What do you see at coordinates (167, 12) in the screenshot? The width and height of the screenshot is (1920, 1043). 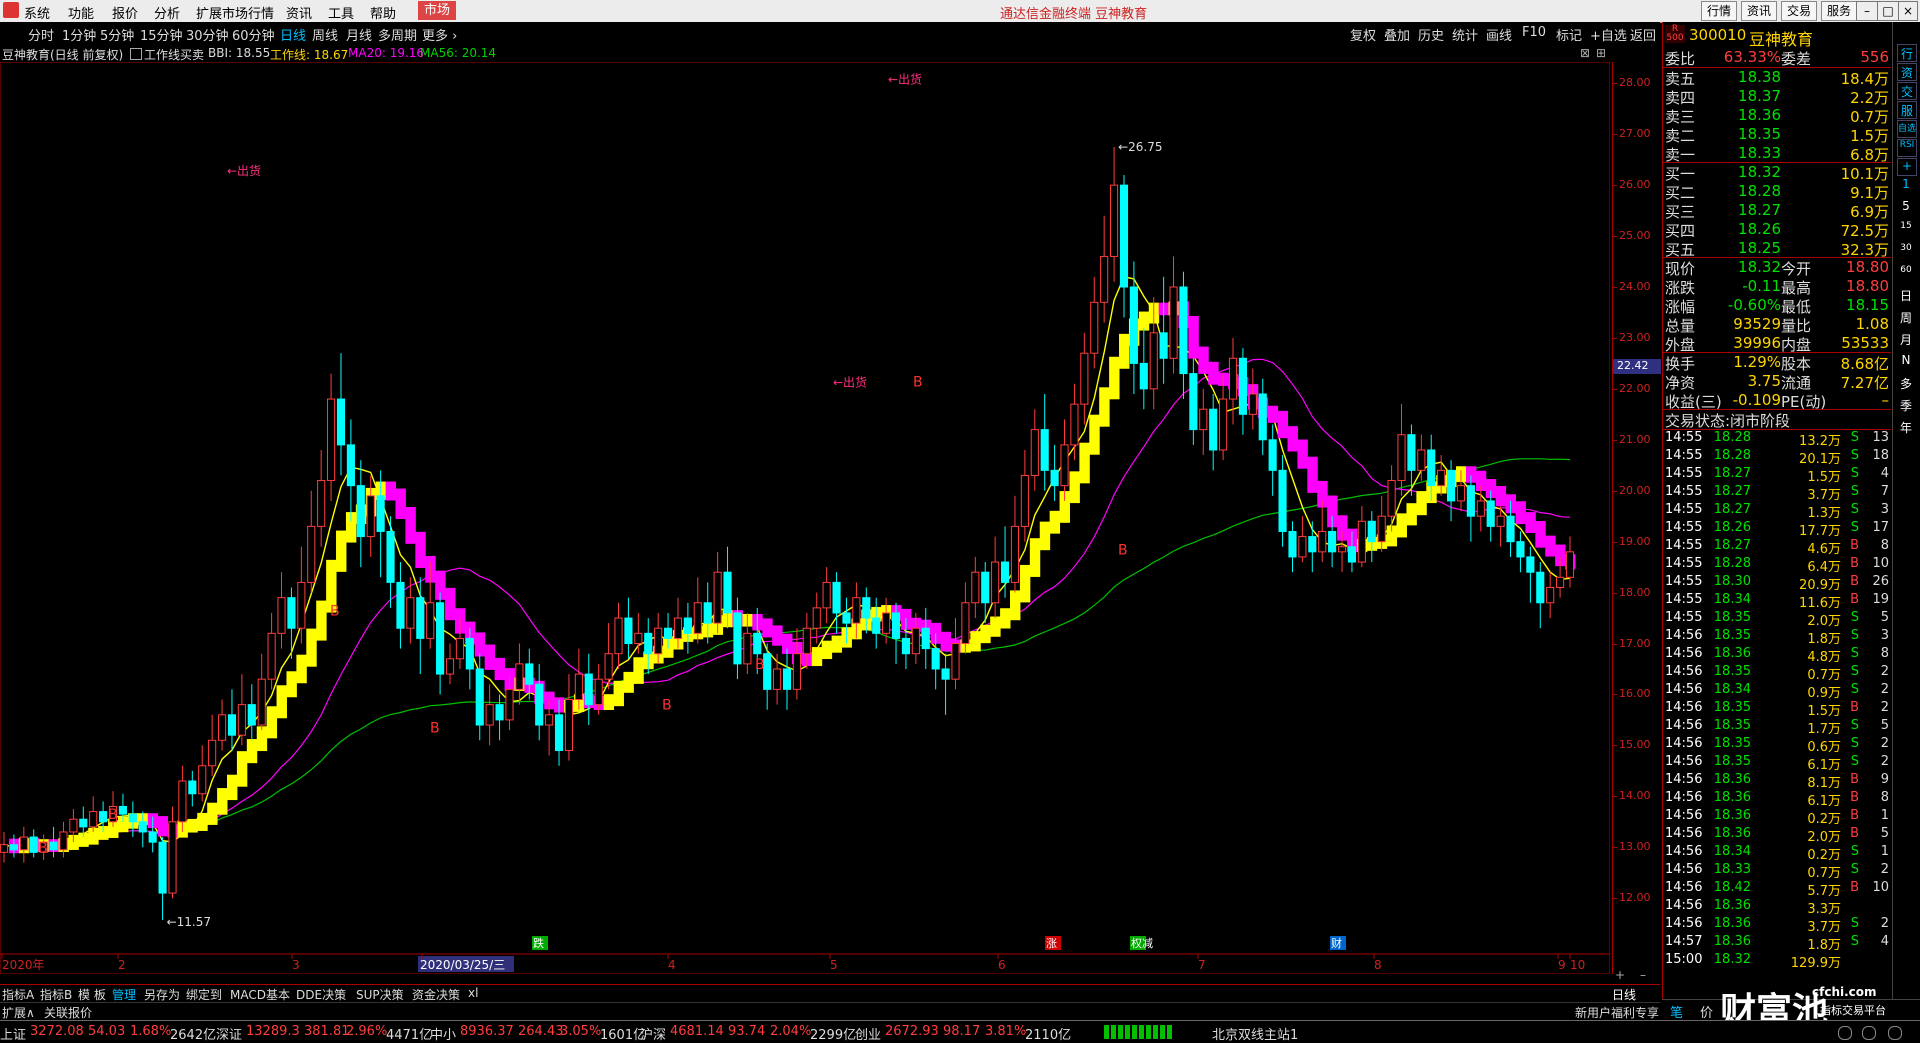 I see `menu-analysis: 分析` at bounding box center [167, 12].